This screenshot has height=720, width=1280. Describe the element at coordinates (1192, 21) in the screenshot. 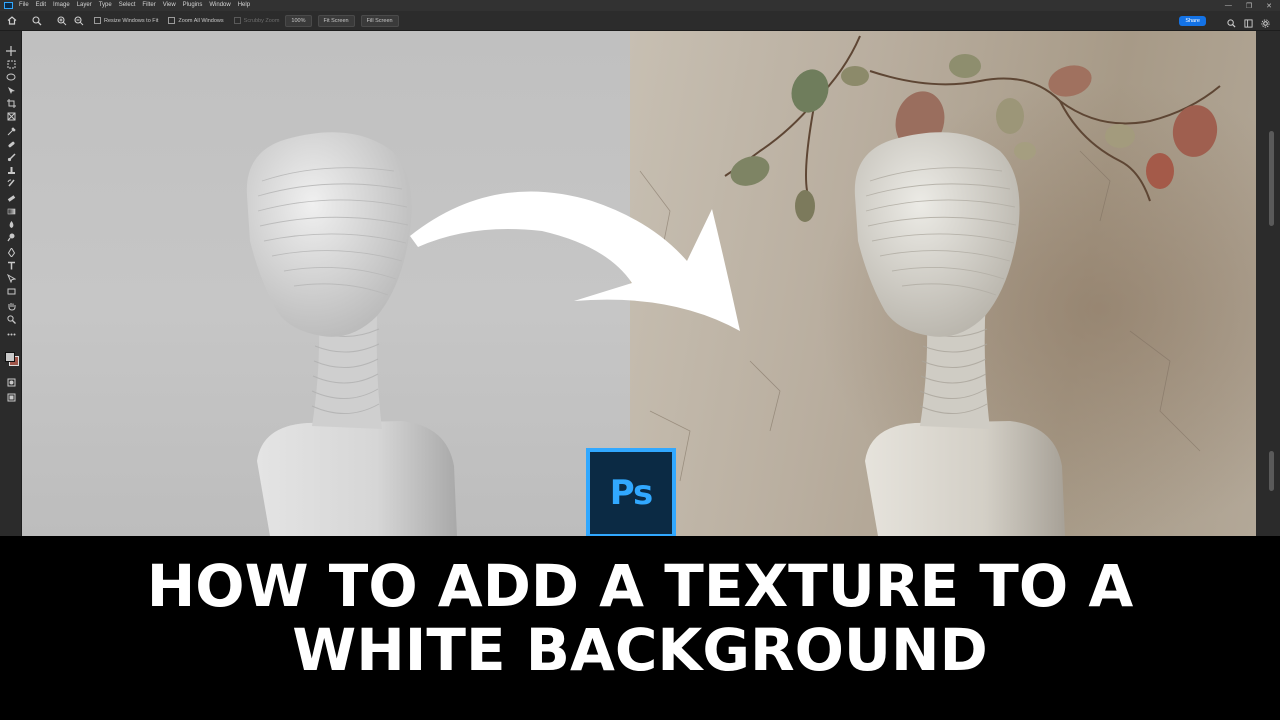

I see `share-button: Share` at that location.